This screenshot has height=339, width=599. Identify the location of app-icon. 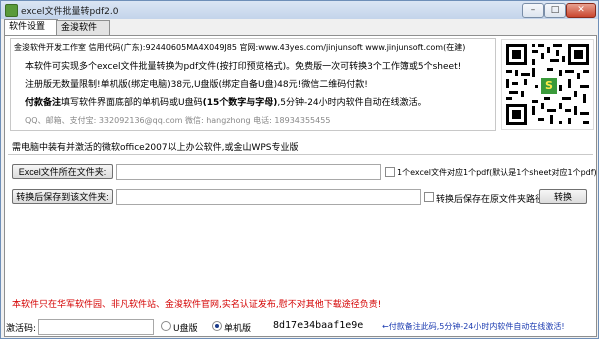
(11, 10).